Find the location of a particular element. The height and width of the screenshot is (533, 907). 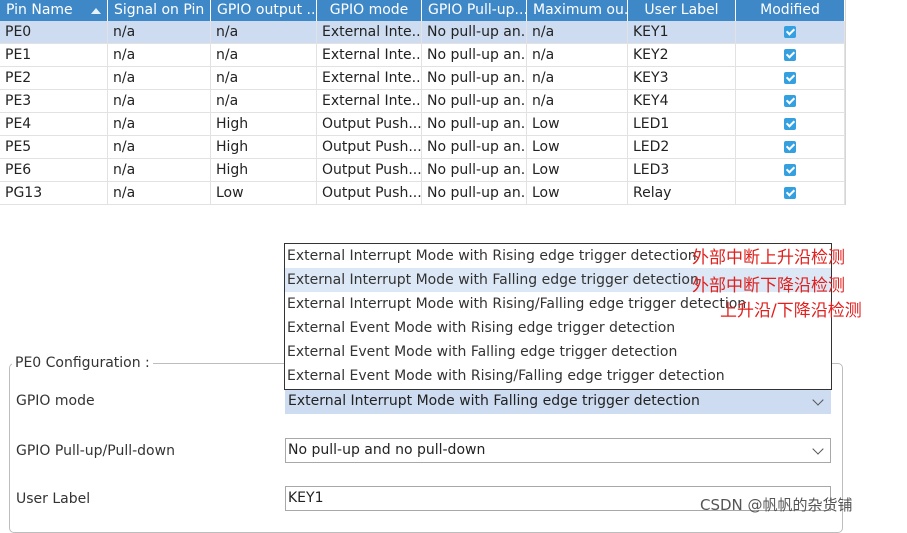

annotation-falling: 外部中断下降沿检测 is located at coordinates (768, 286).